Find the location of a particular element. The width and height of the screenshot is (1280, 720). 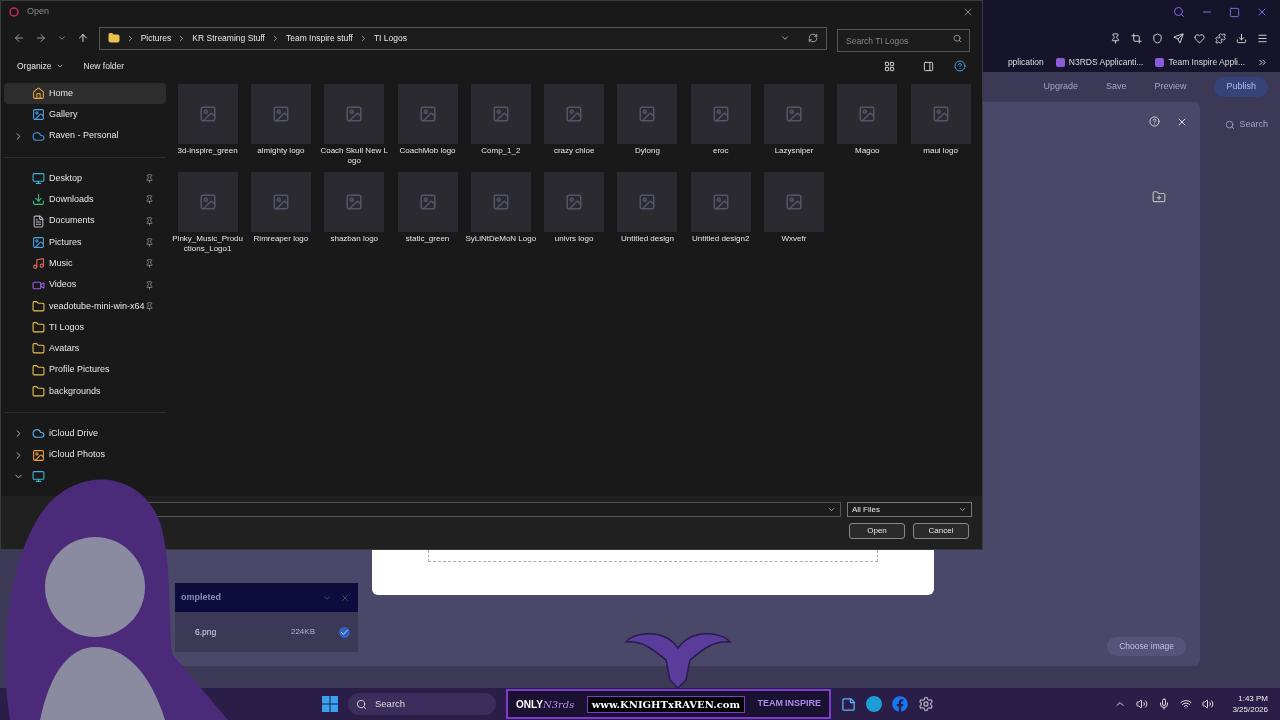

shield-icon is located at coordinates (1157, 38).